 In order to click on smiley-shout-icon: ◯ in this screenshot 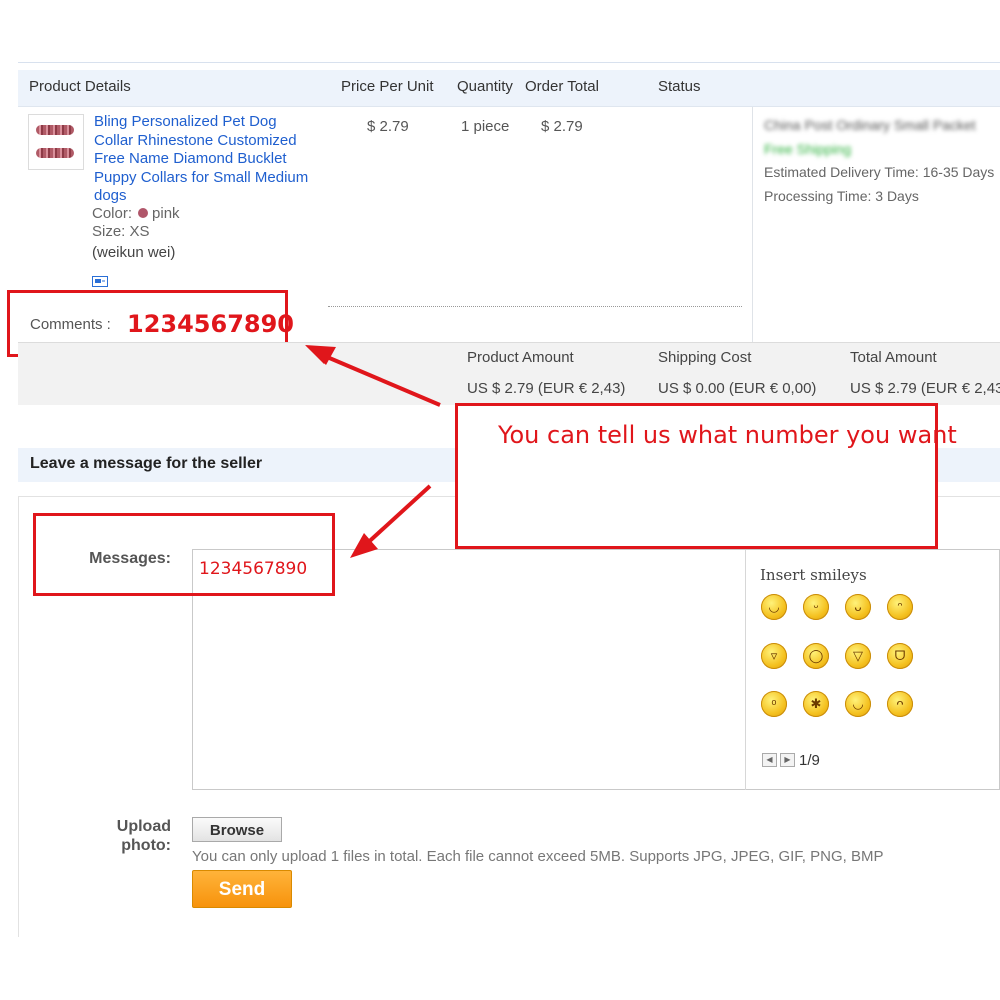, I will do `click(816, 656)`.